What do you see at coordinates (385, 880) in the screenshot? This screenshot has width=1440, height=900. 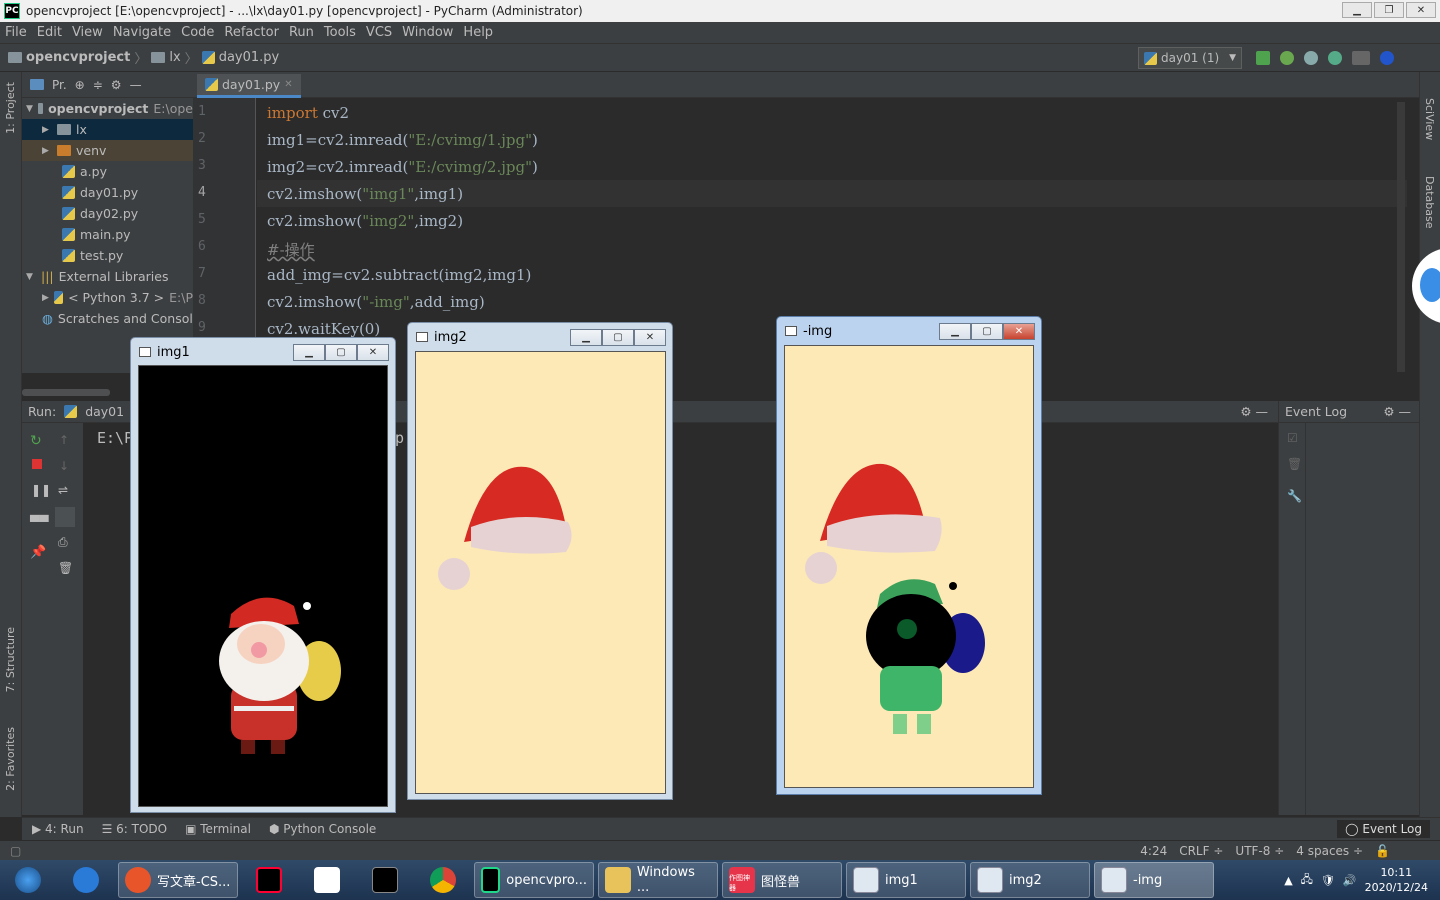 I see `taskbar-cmd` at bounding box center [385, 880].